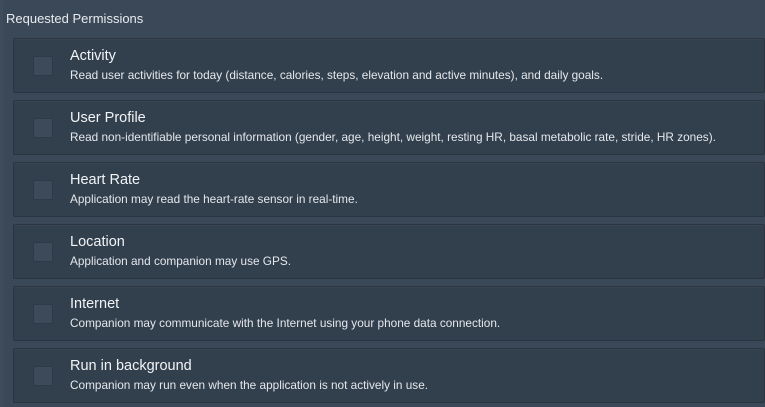 The height and width of the screenshot is (407, 765). What do you see at coordinates (43, 252) in the screenshot?
I see `location-checkbox` at bounding box center [43, 252].